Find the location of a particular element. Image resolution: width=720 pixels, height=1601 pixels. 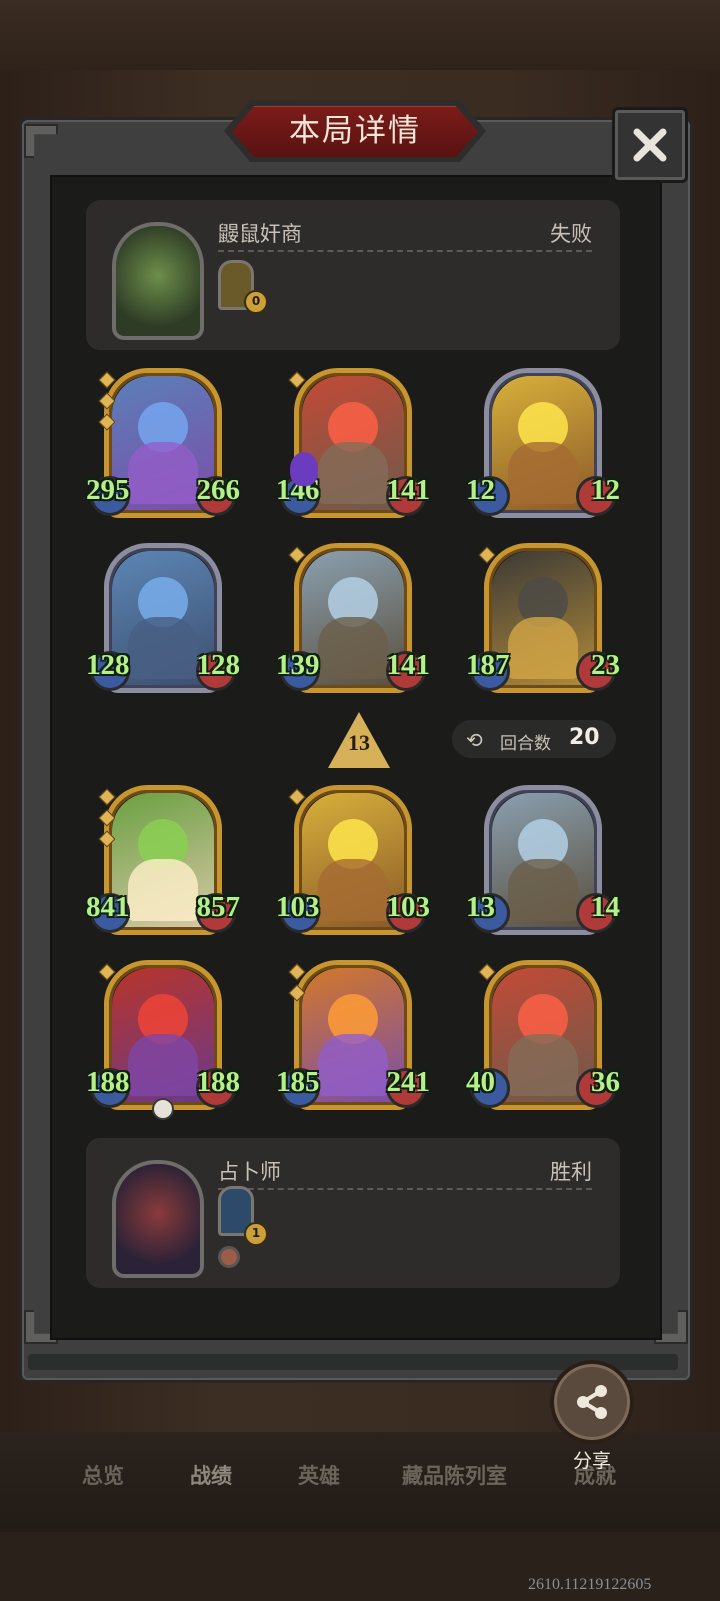

player-result: 胜利 is located at coordinates (571, 1172).